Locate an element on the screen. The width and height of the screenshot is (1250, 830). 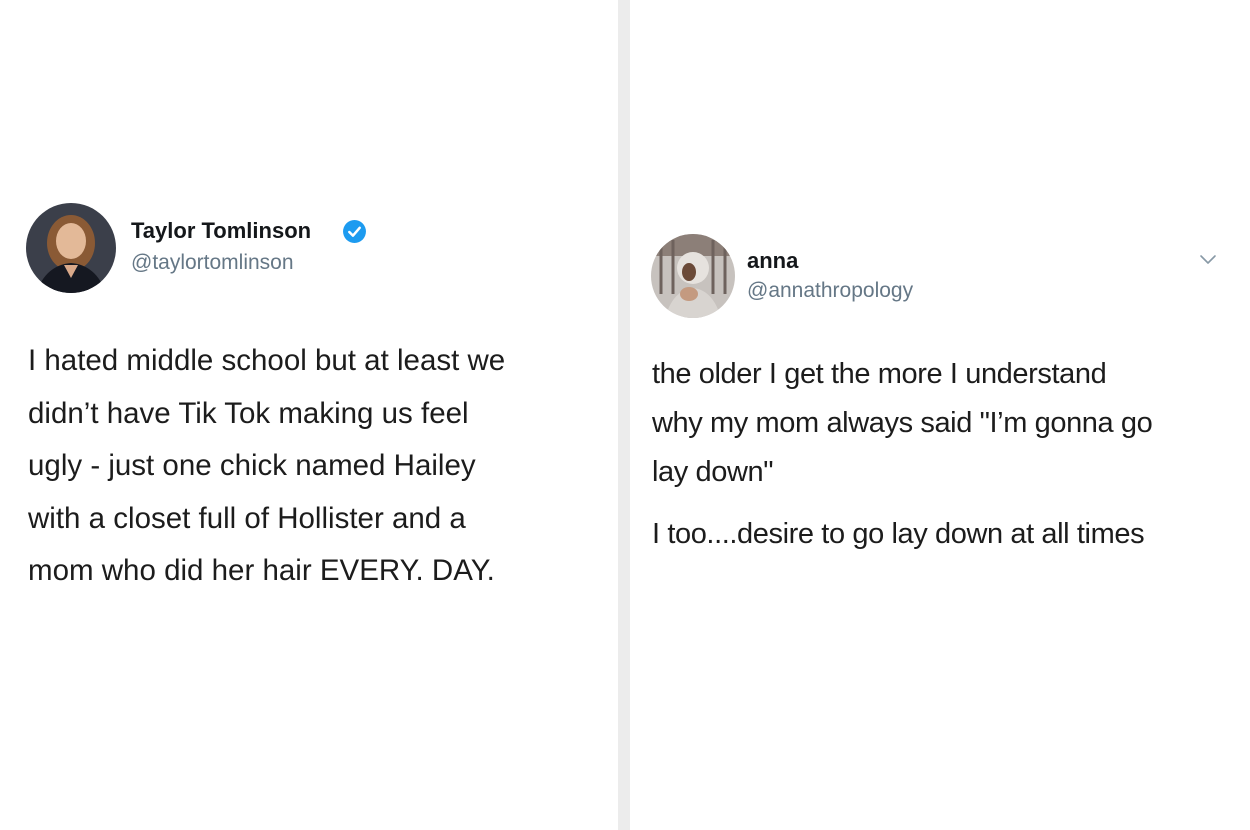
chevron-down-icon is located at coordinates (1208, 260).